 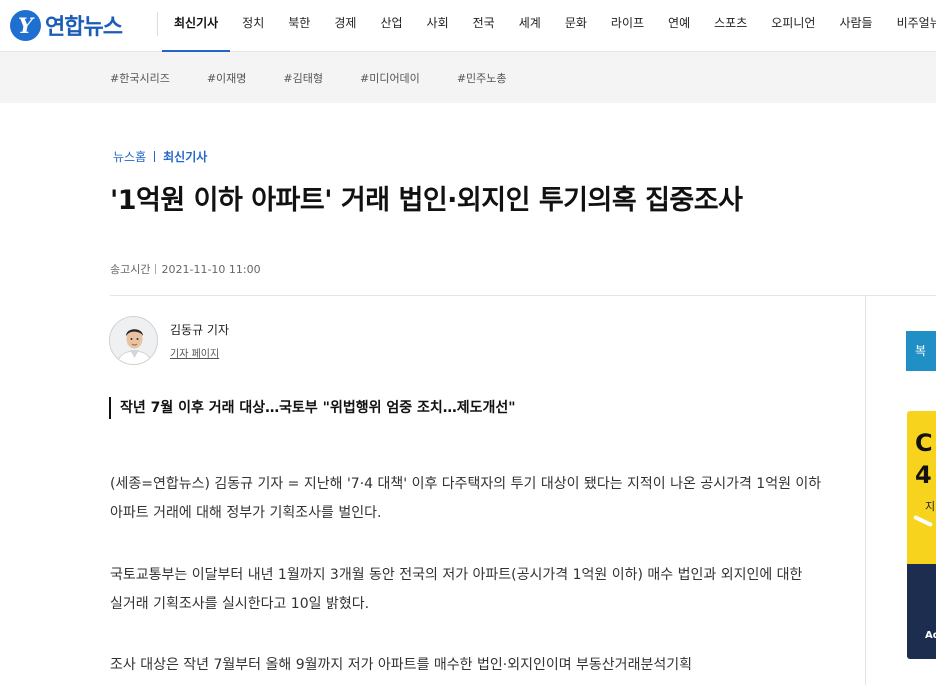 I want to click on main-menu: 최신기사정치북한경제산업사회전국세계문화라이프연예스포츠오피니언사람들비주얼뉴스, so click(x=549, y=26).